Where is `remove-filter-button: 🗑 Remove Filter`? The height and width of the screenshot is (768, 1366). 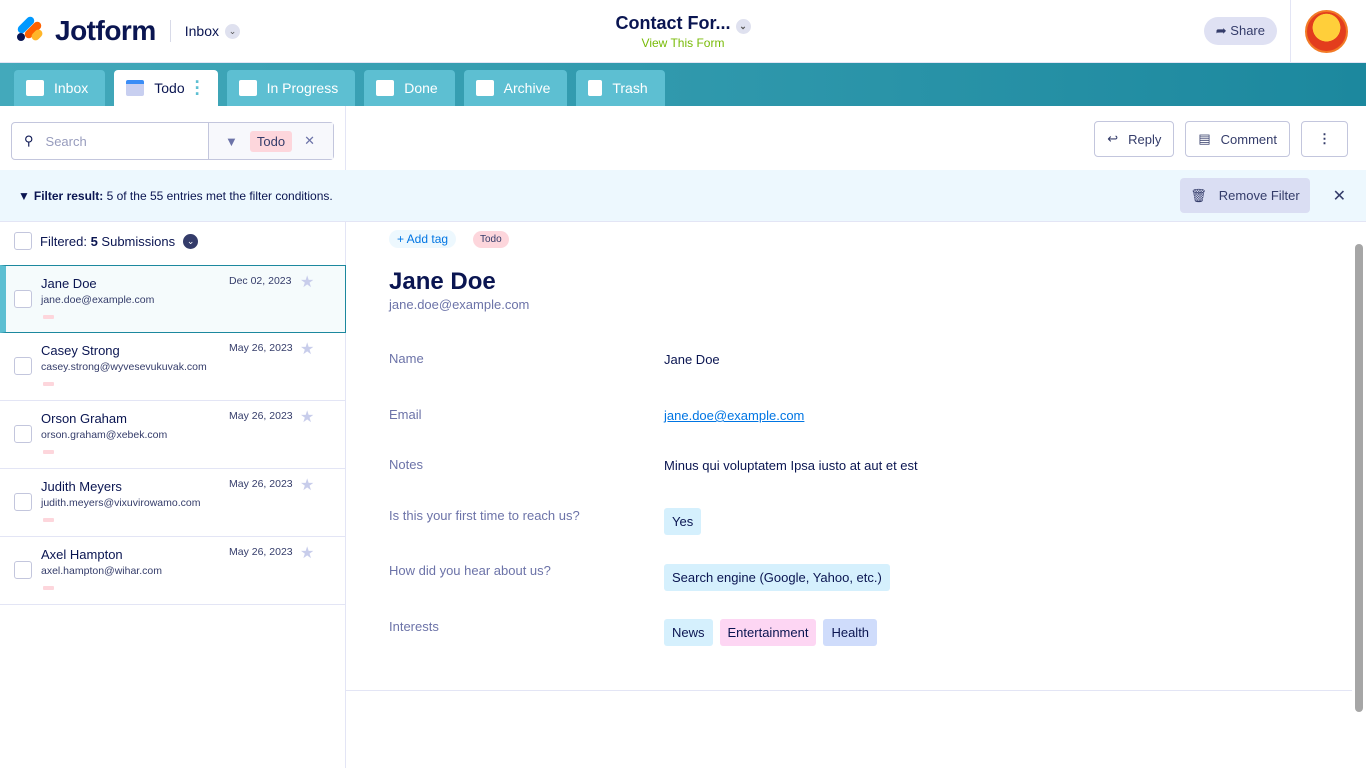 remove-filter-button: 🗑 Remove Filter is located at coordinates (1245, 195).